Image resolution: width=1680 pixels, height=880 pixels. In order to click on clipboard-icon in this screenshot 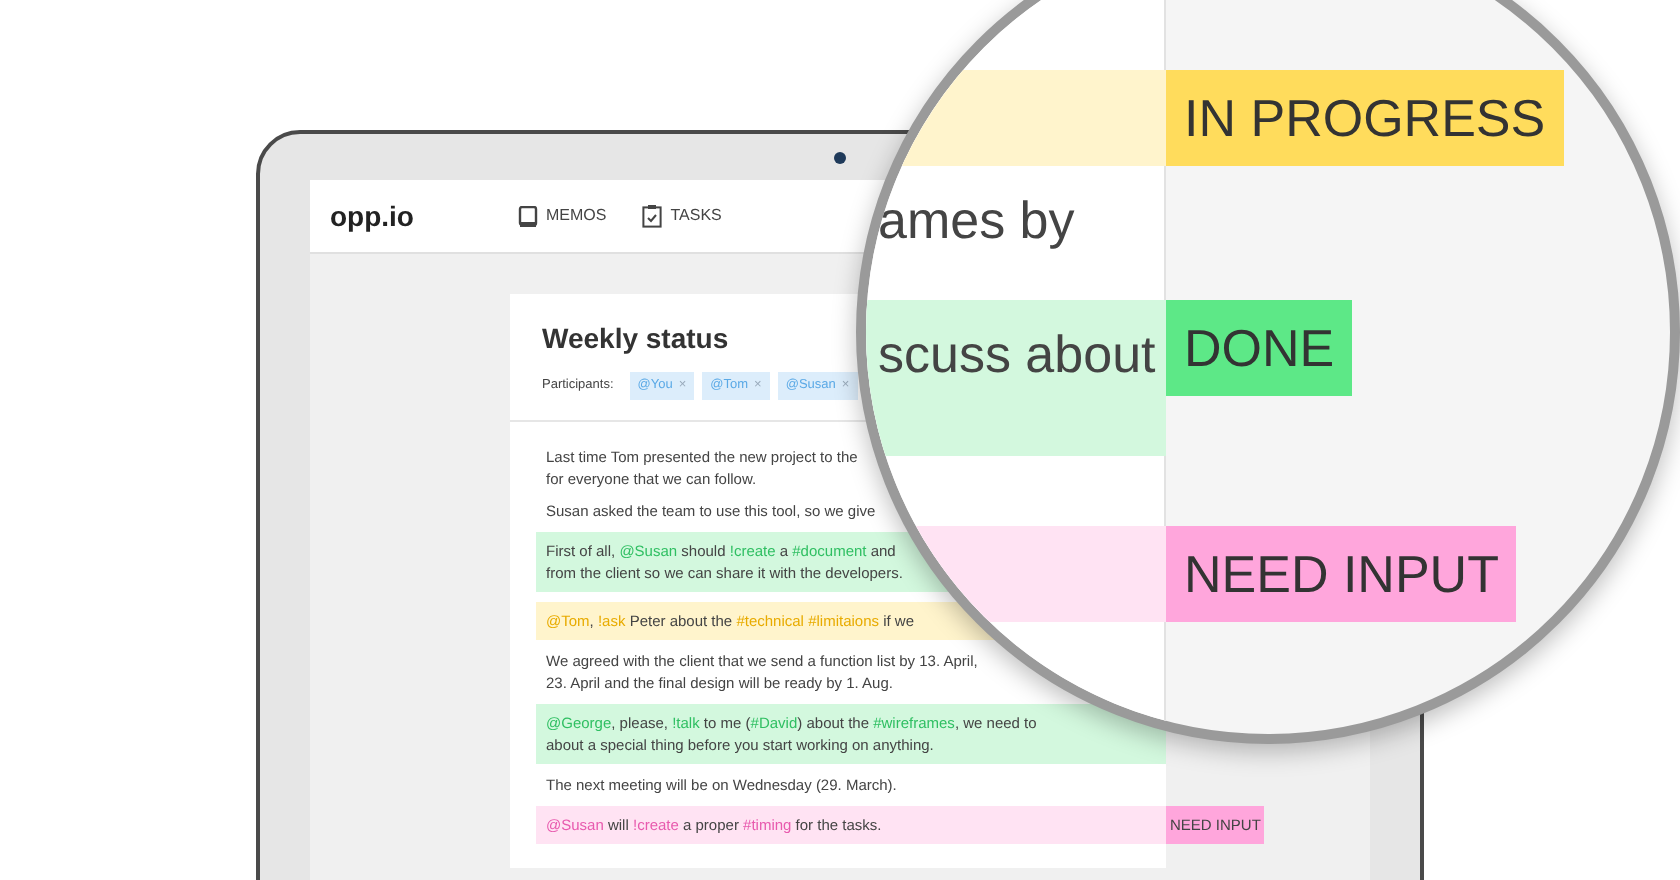, I will do `click(652, 216)`.